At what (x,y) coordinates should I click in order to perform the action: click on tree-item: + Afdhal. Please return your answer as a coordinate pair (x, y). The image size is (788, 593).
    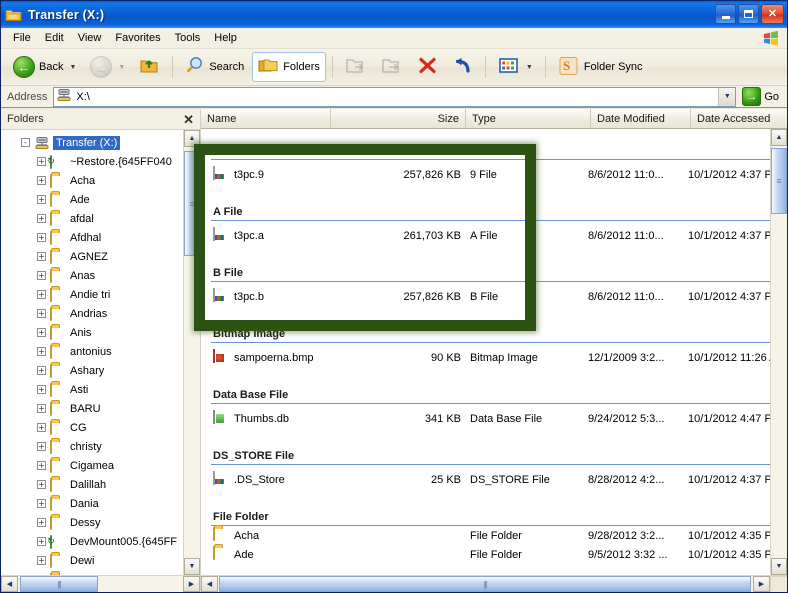
    Looking at the image, I should click on (100, 237).